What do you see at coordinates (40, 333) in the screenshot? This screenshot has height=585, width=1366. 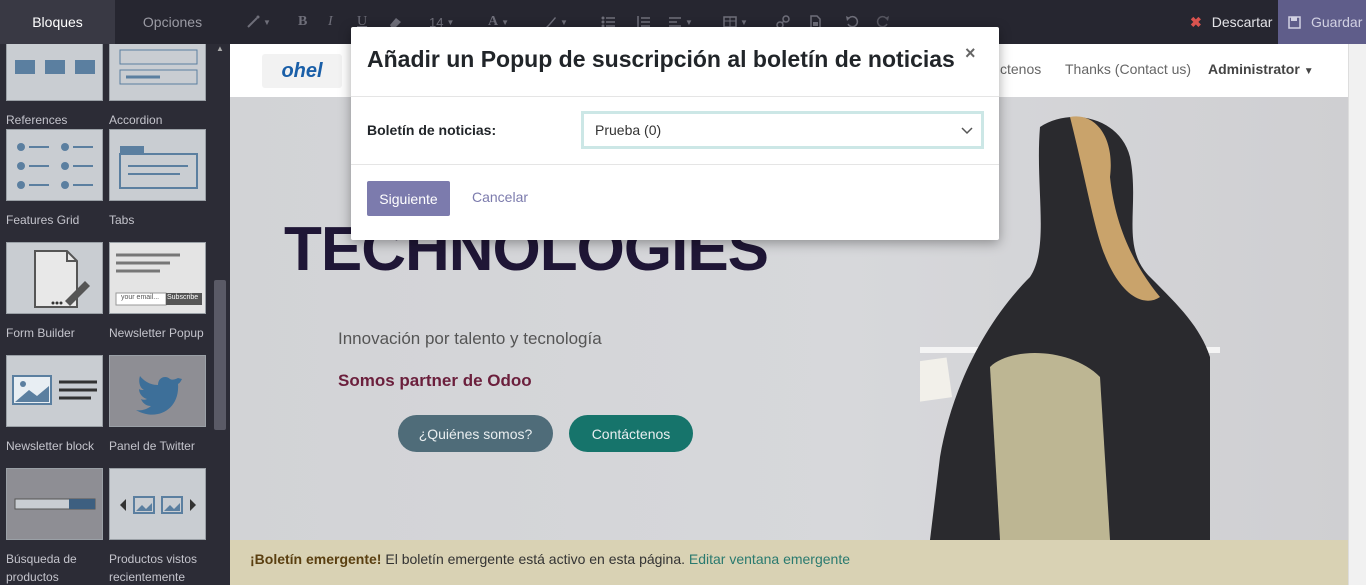 I see `snippet-label: Form Builder` at bounding box center [40, 333].